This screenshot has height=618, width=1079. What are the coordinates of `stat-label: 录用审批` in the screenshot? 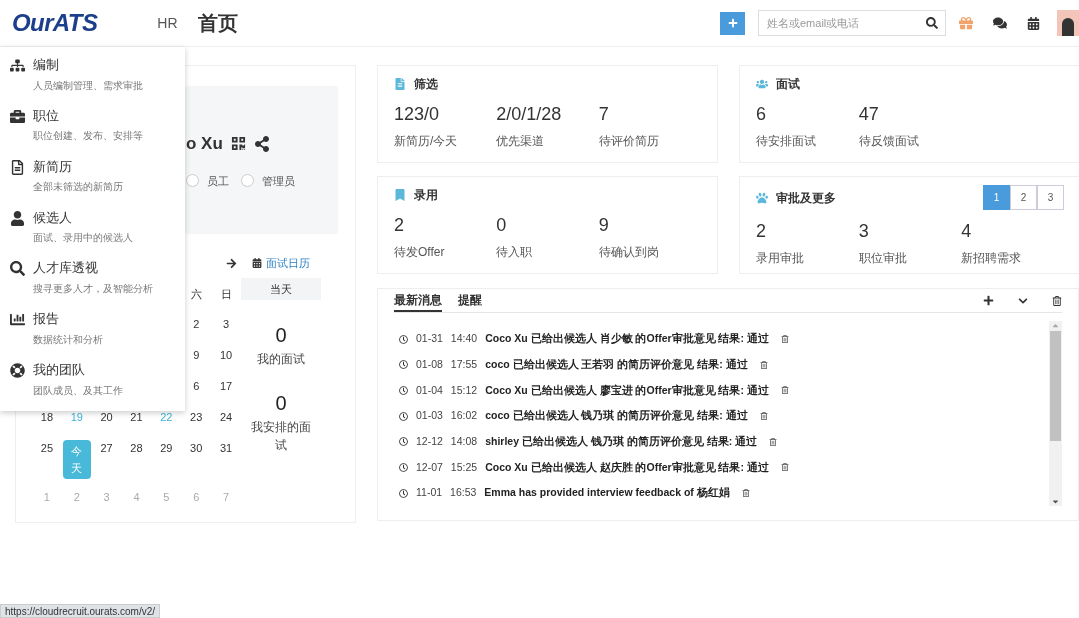 It's located at (780, 258).